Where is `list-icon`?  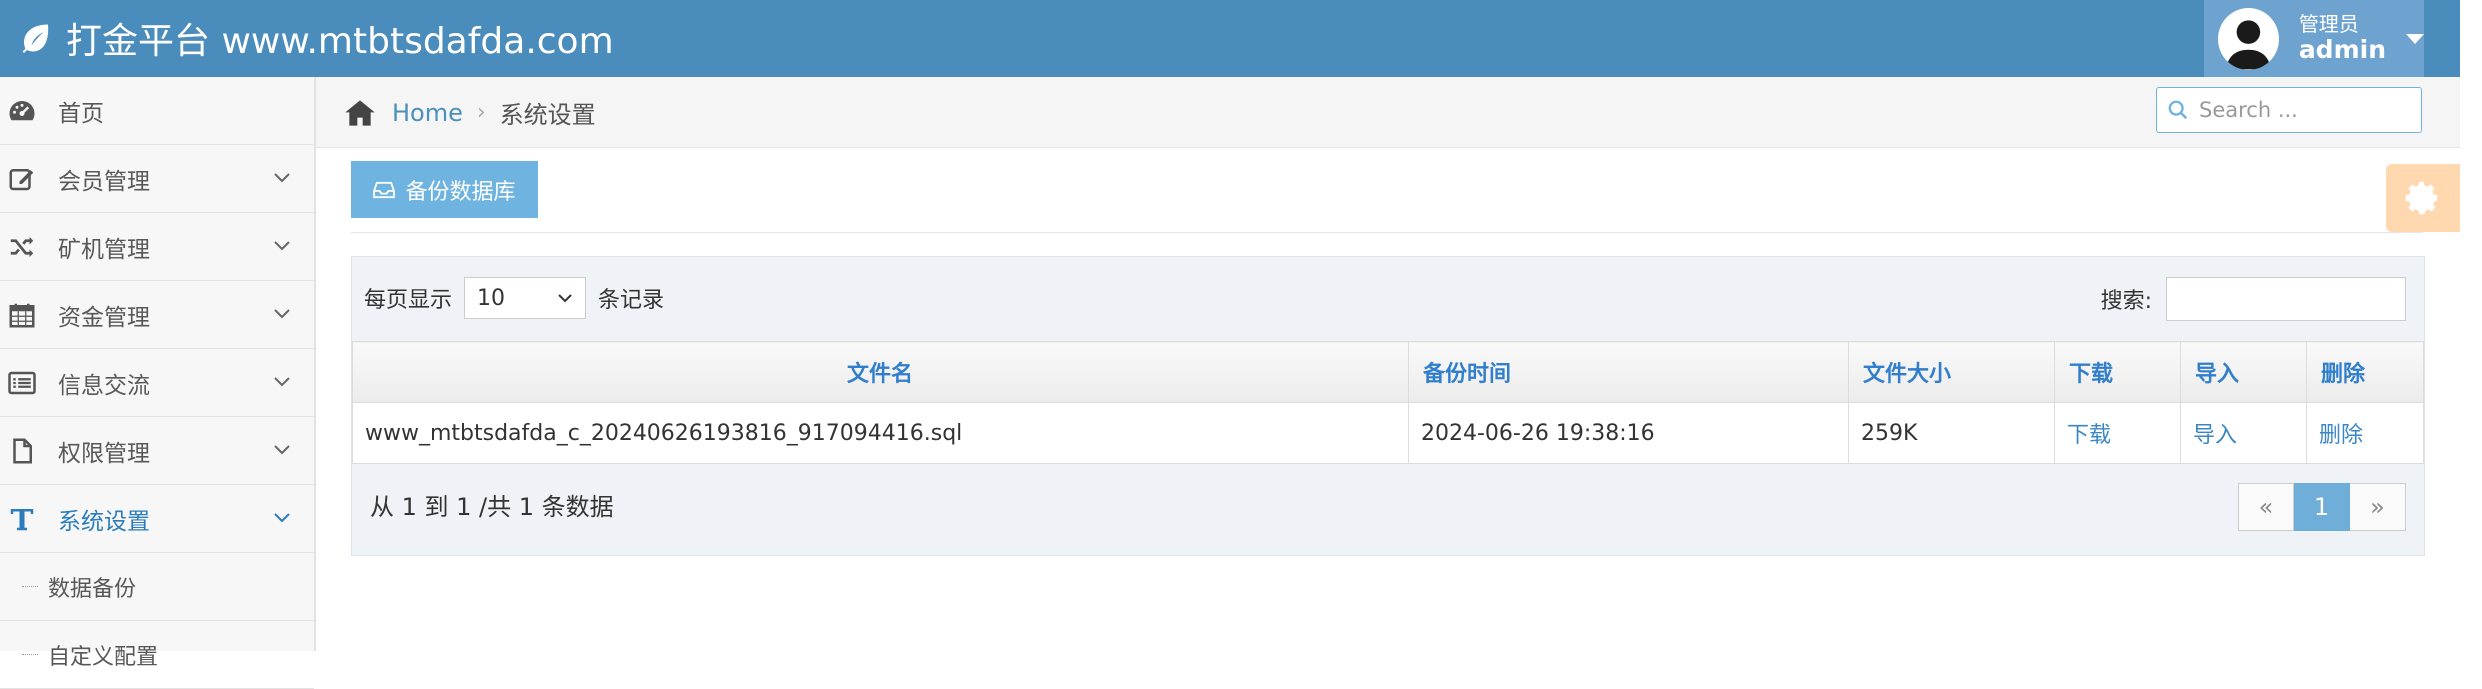
list-icon is located at coordinates (22, 383).